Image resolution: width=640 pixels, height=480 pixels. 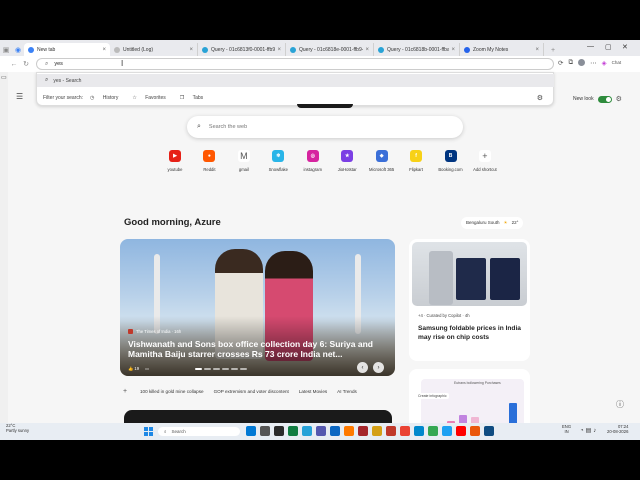 I want to click on carousel-next-button: ›, so click(x=378, y=367).